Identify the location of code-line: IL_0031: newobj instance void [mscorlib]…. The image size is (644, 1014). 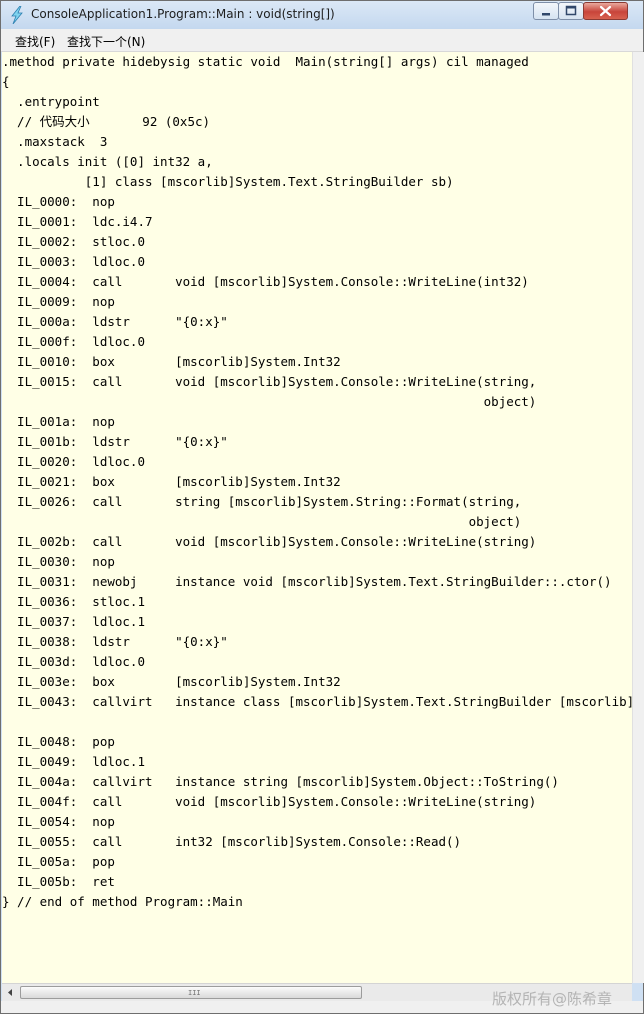
(307, 581).